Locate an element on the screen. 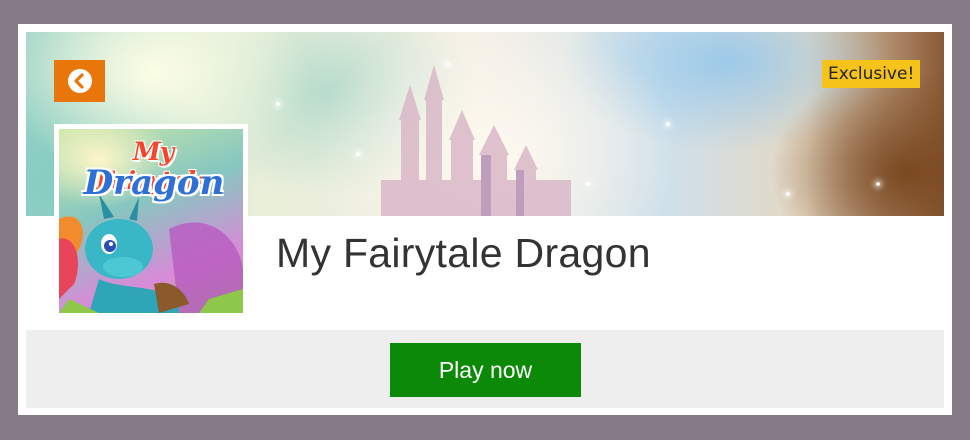 This screenshot has height=440, width=970. back-button is located at coordinates (79, 81).